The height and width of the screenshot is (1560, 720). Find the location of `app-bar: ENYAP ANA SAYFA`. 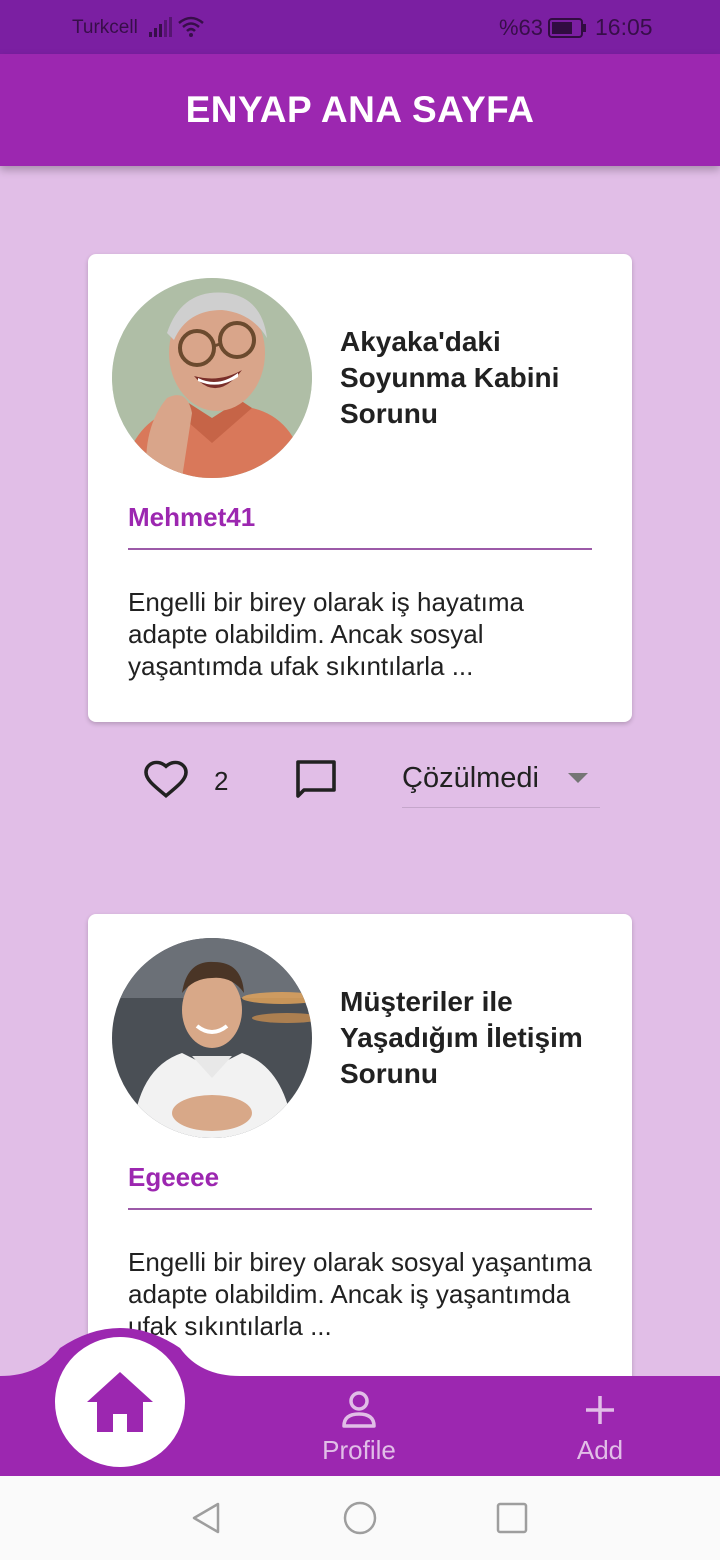

app-bar: ENYAP ANA SAYFA is located at coordinates (360, 110).